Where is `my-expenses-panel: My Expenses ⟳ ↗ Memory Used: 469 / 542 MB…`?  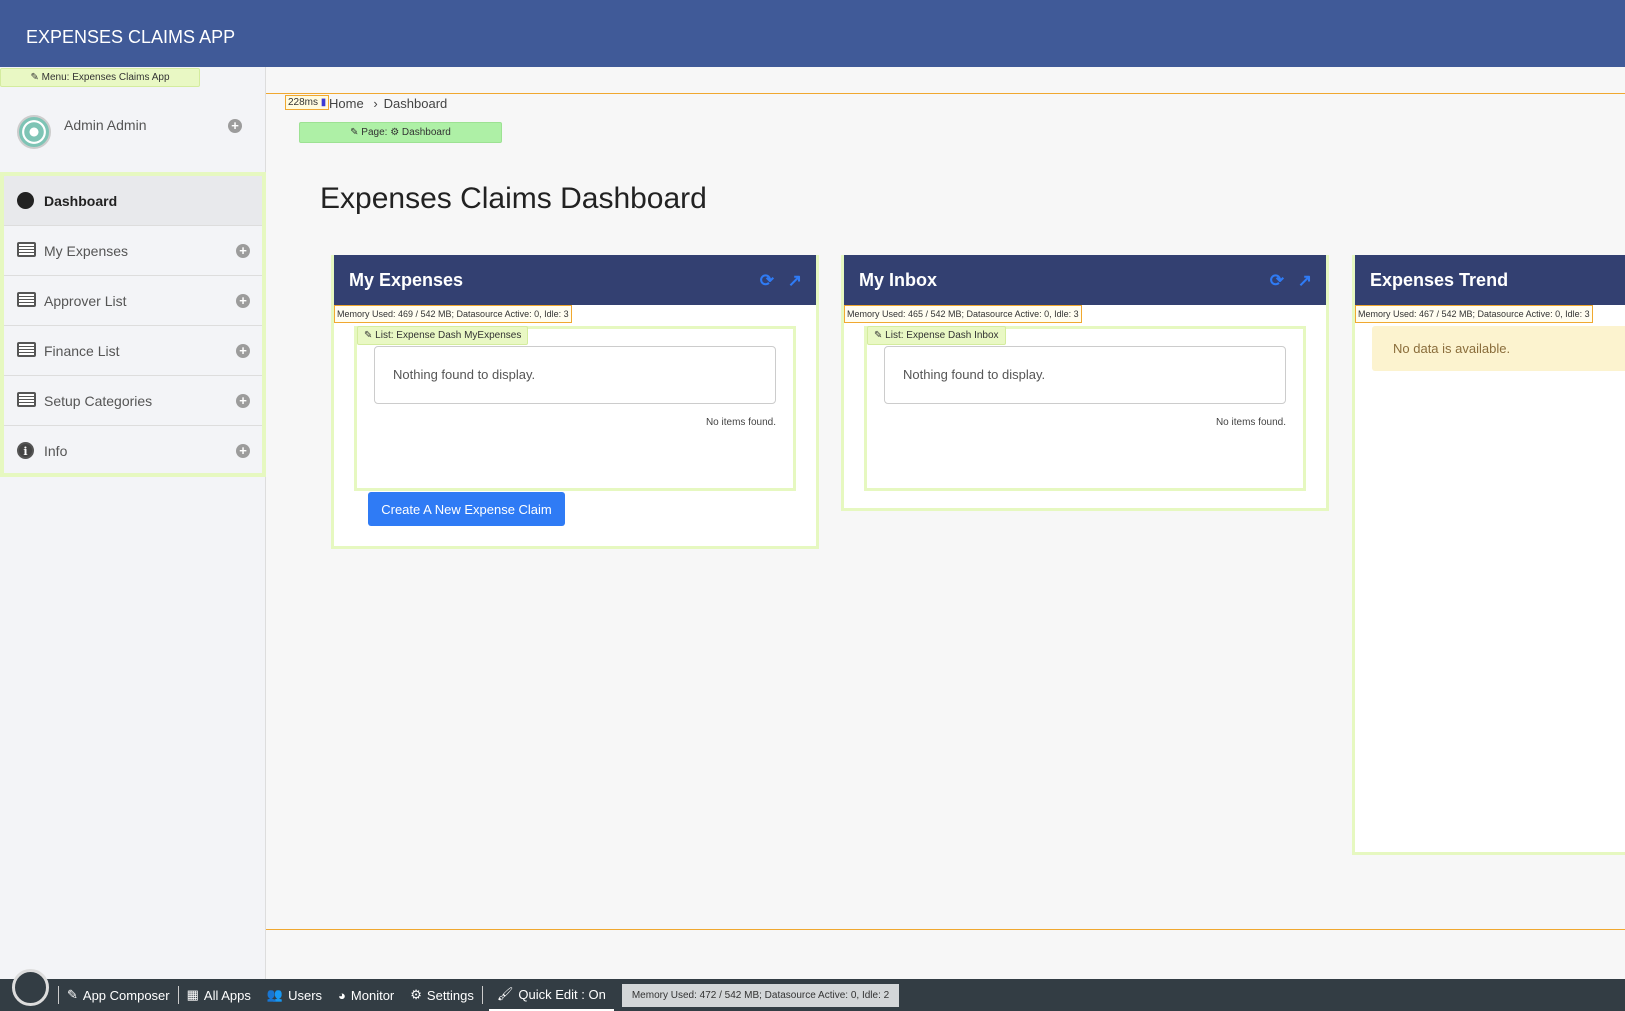
my-expenses-panel: My Expenses ⟳ ↗ Memory Used: 469 / 542 MB… is located at coordinates (575, 402).